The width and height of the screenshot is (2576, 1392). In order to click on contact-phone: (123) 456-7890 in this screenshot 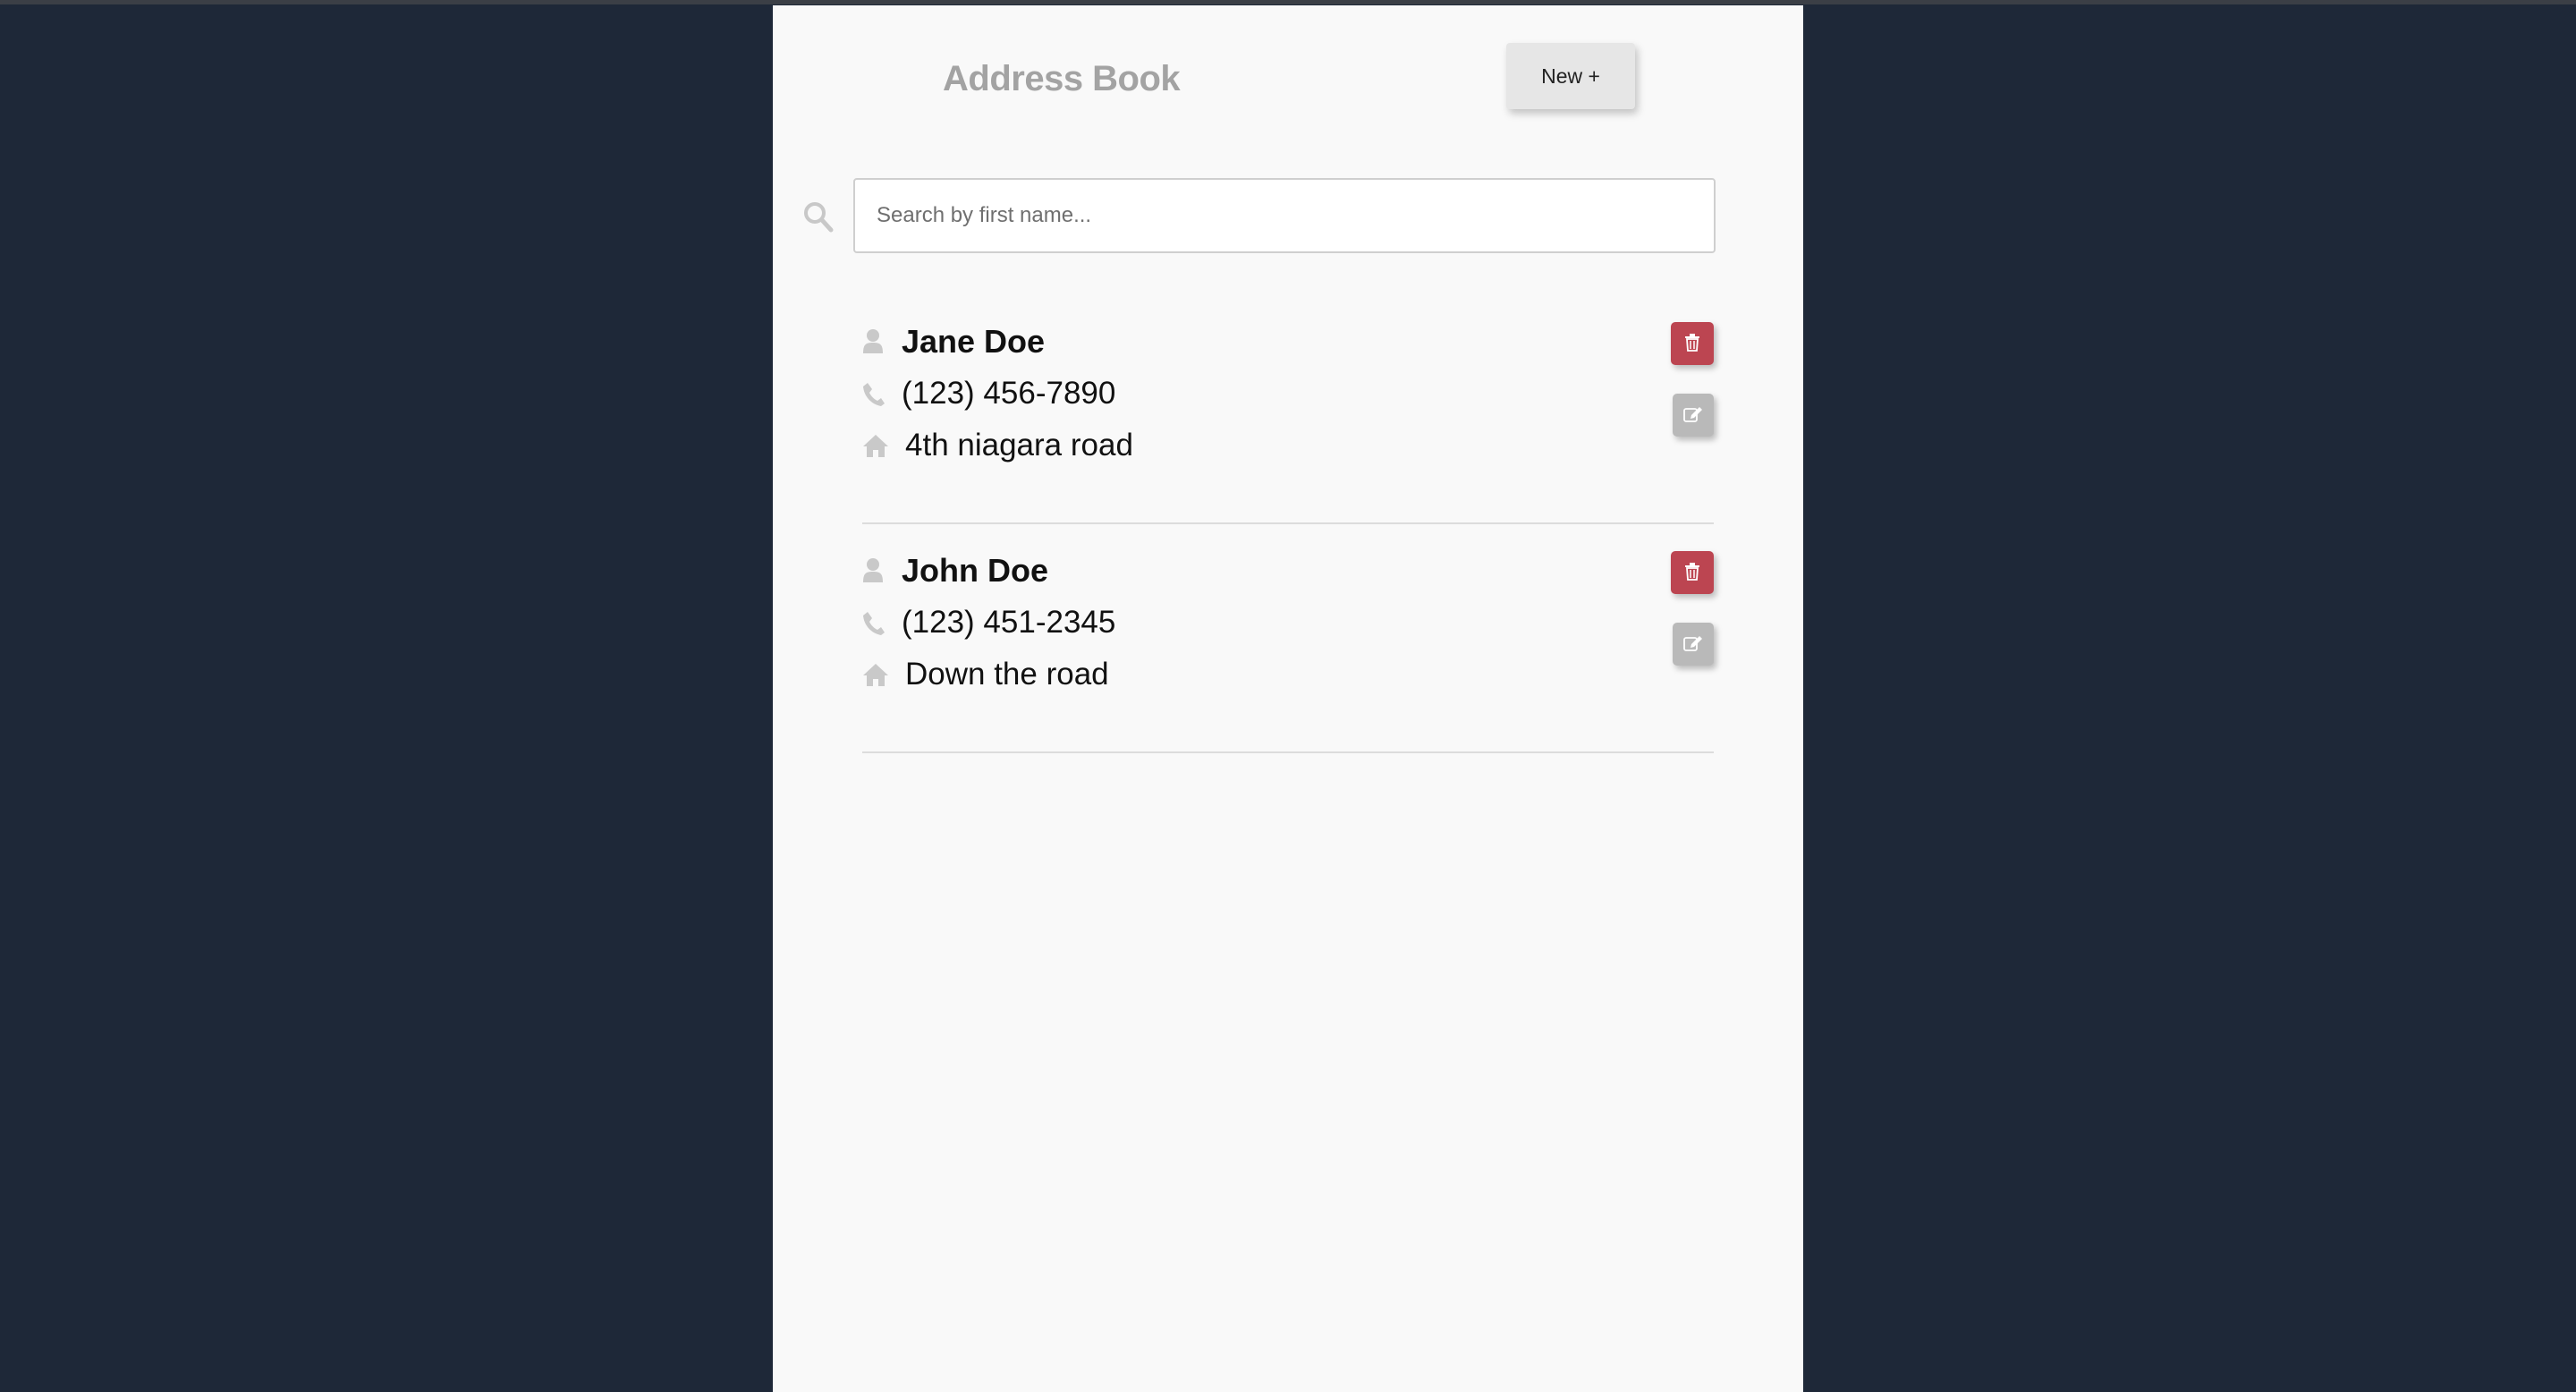, I will do `click(1009, 393)`.